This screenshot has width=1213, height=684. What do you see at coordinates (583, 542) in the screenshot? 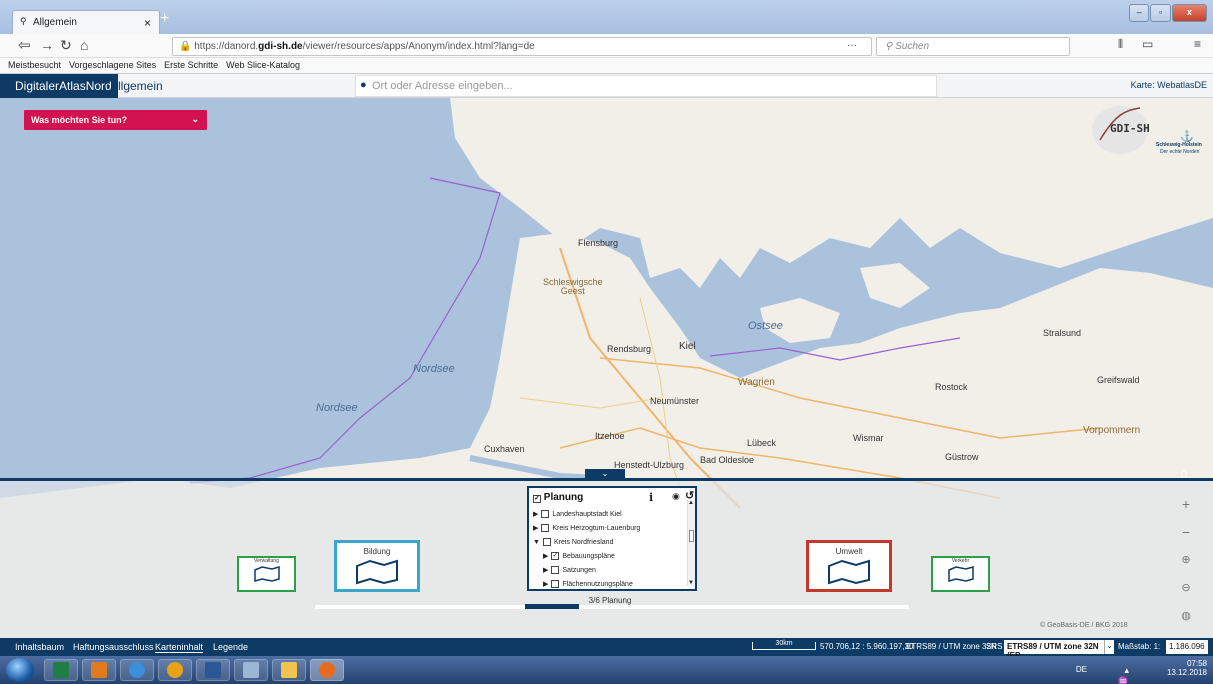
I see `layer-label: Kreis Nordfriesland` at bounding box center [583, 542].